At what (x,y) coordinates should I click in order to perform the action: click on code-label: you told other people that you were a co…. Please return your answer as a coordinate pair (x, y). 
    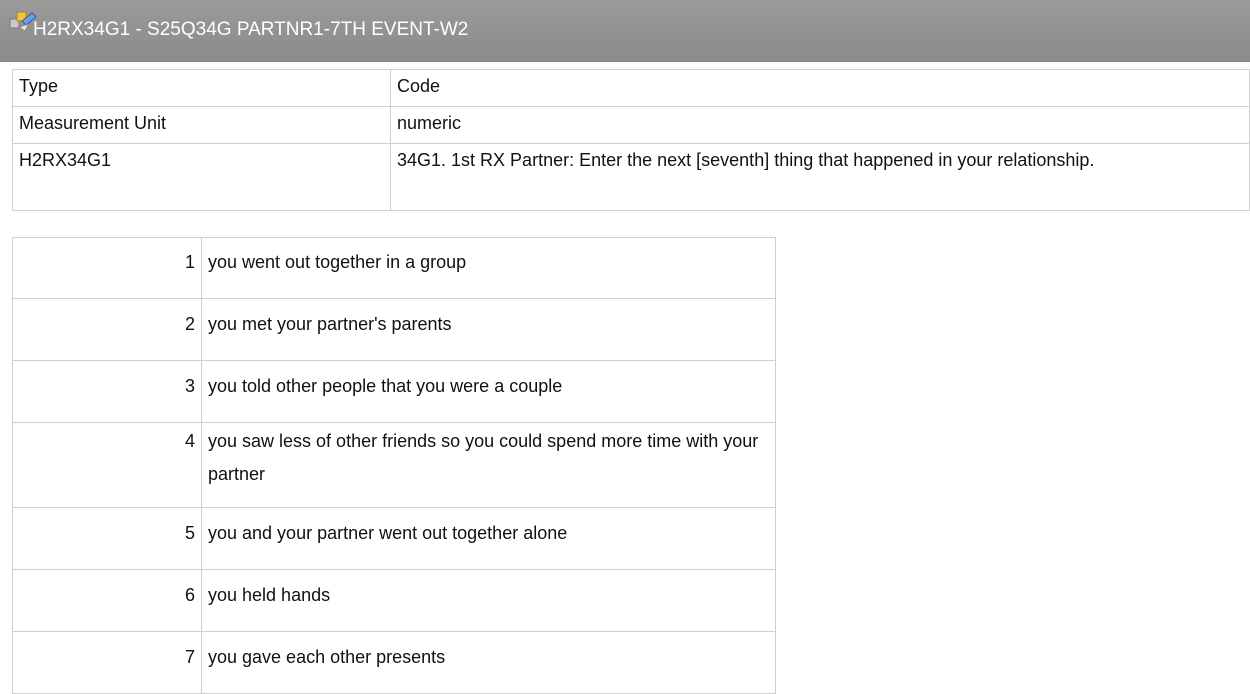
    Looking at the image, I should click on (488, 391).